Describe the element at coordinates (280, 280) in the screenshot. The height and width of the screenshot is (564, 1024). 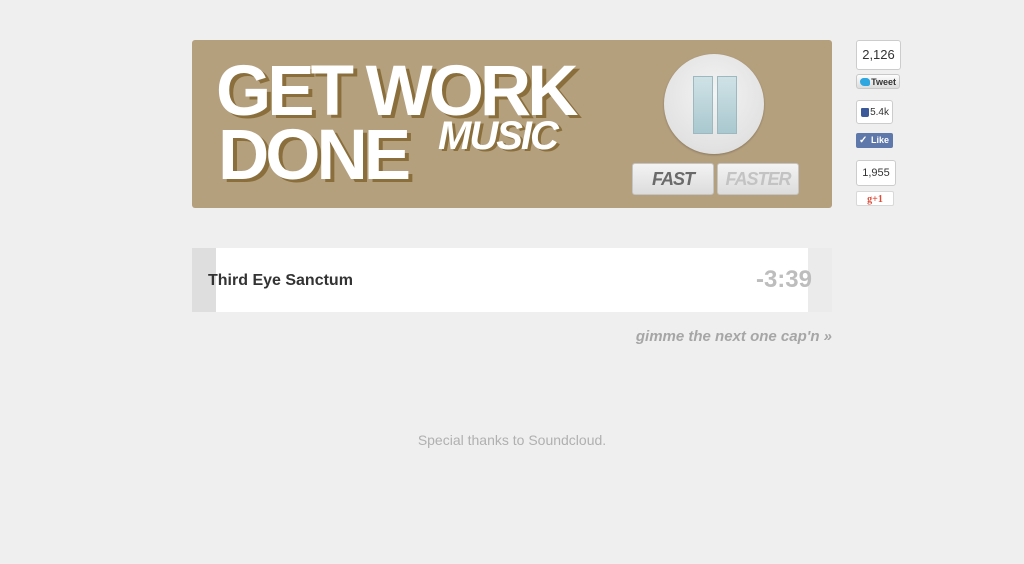
I see `track-title: Third Eye Sanctum` at that location.